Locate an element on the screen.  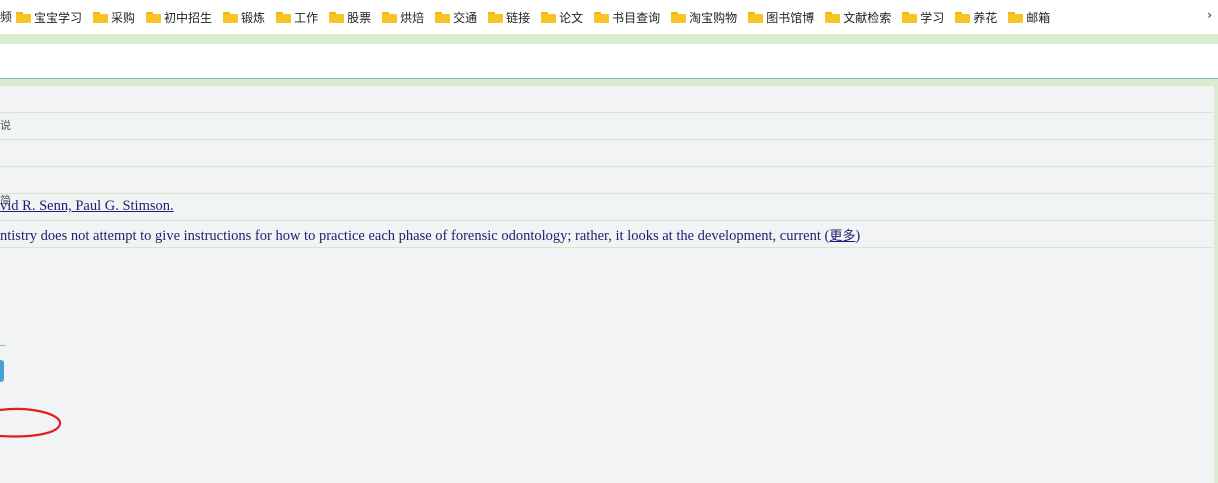
bookmark-item: 锻炼 is located at coordinates (244, 17).